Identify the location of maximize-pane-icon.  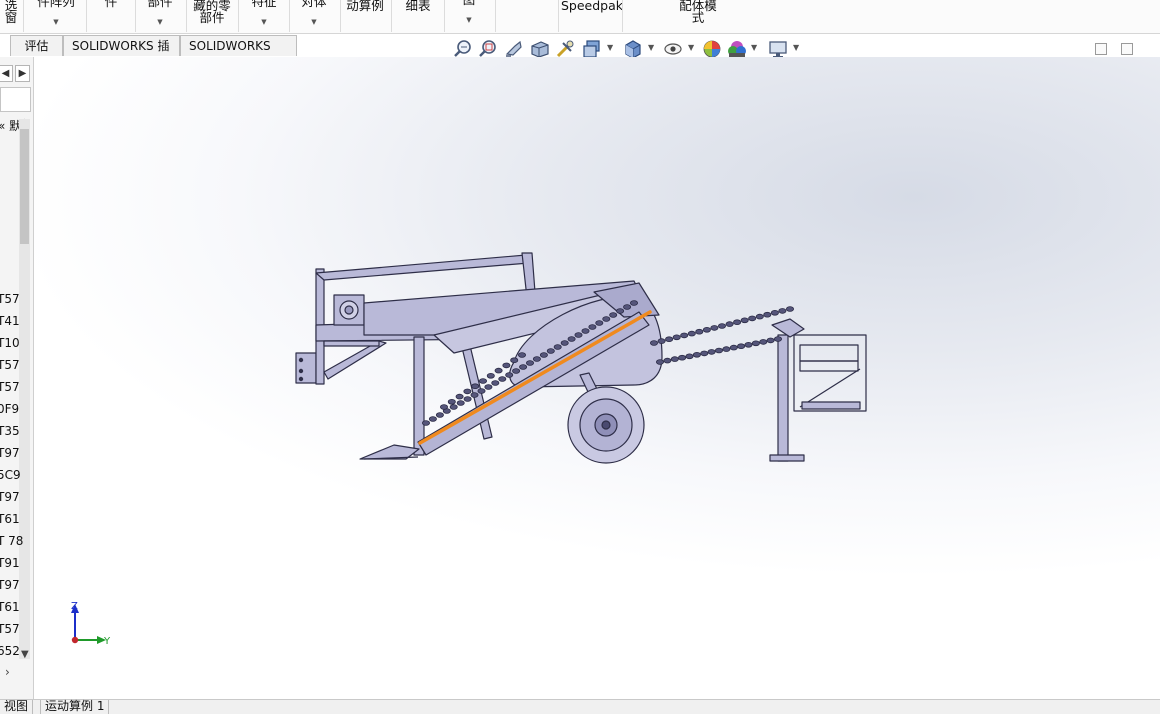
(1127, 49).